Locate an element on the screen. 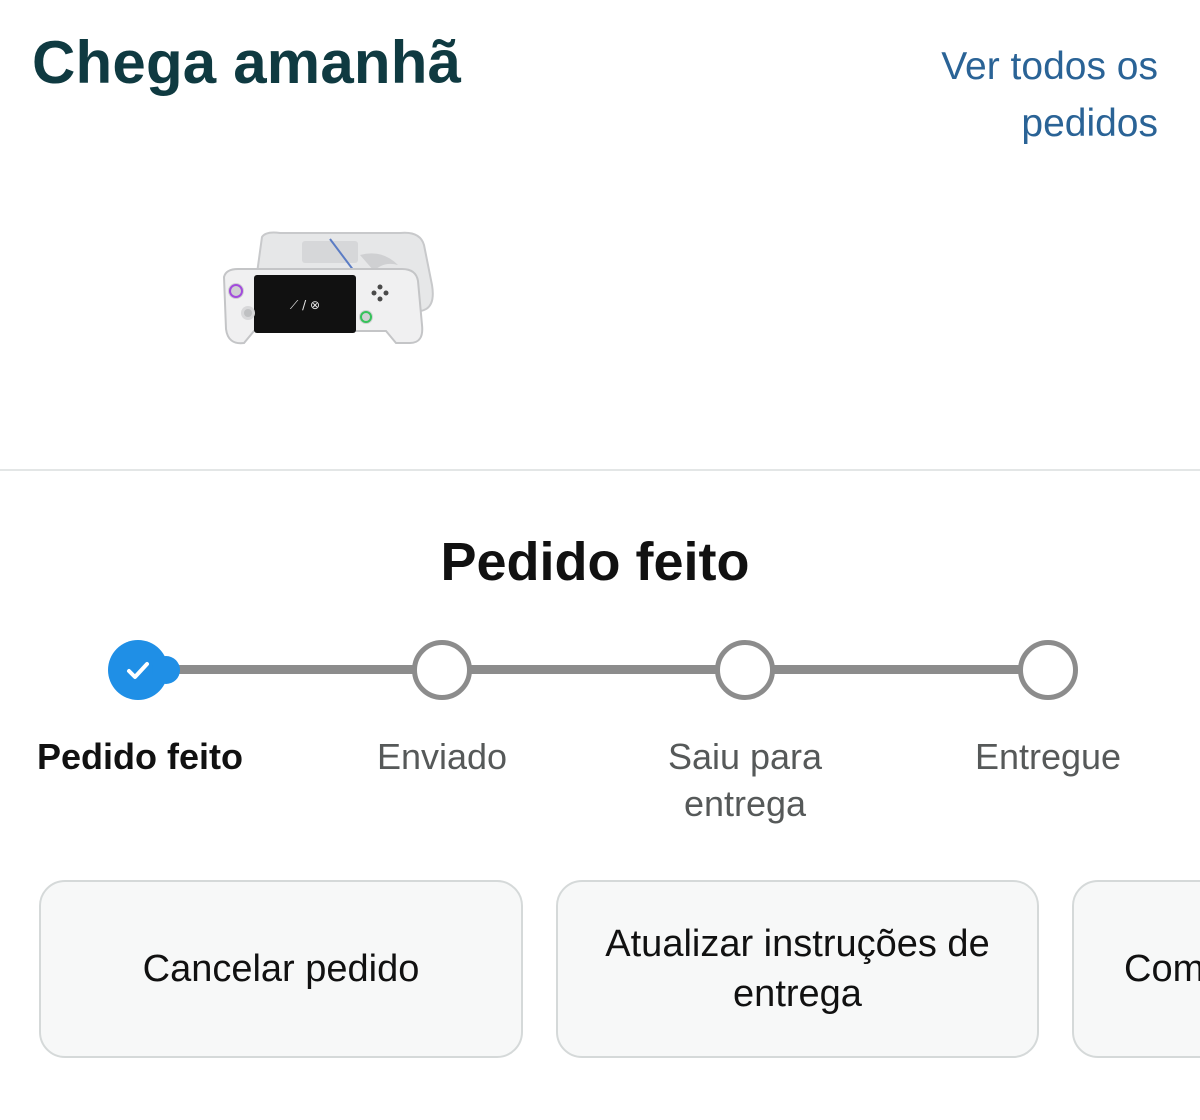 The image size is (1200, 1120). order-status-title: Pedido feito is located at coordinates (595, 562).